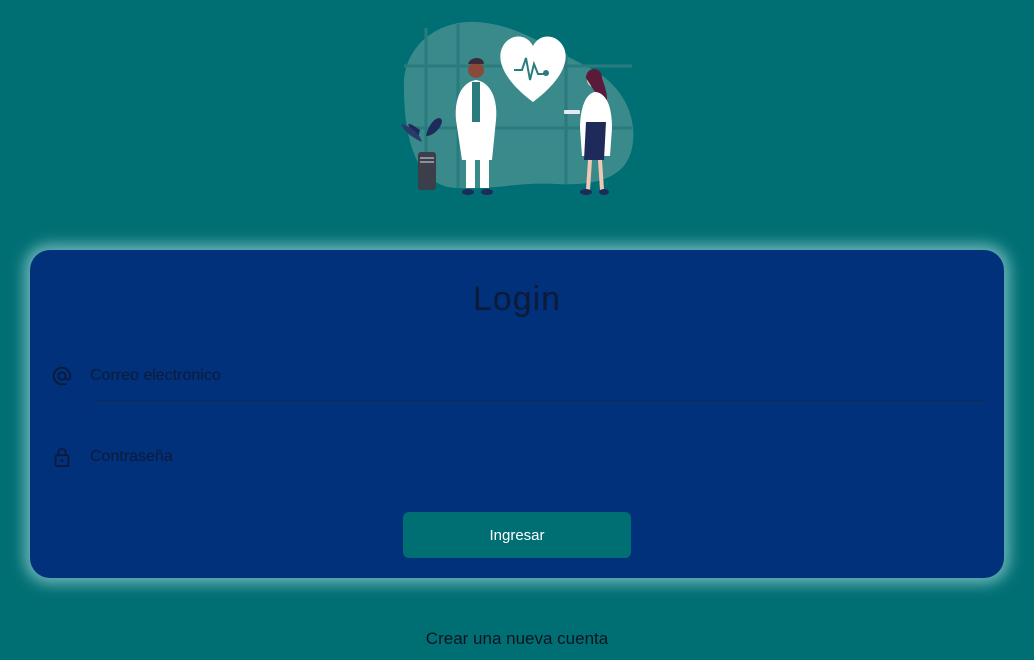 The image size is (1034, 660). Describe the element at coordinates (62, 458) in the screenshot. I see `lock-icon` at that location.